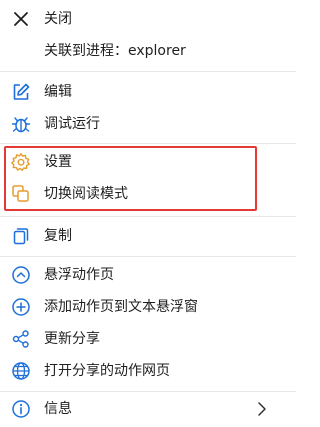 This screenshot has width=320, height=427. What do you see at coordinates (21, 236) in the screenshot?
I see `copy-icon` at bounding box center [21, 236].